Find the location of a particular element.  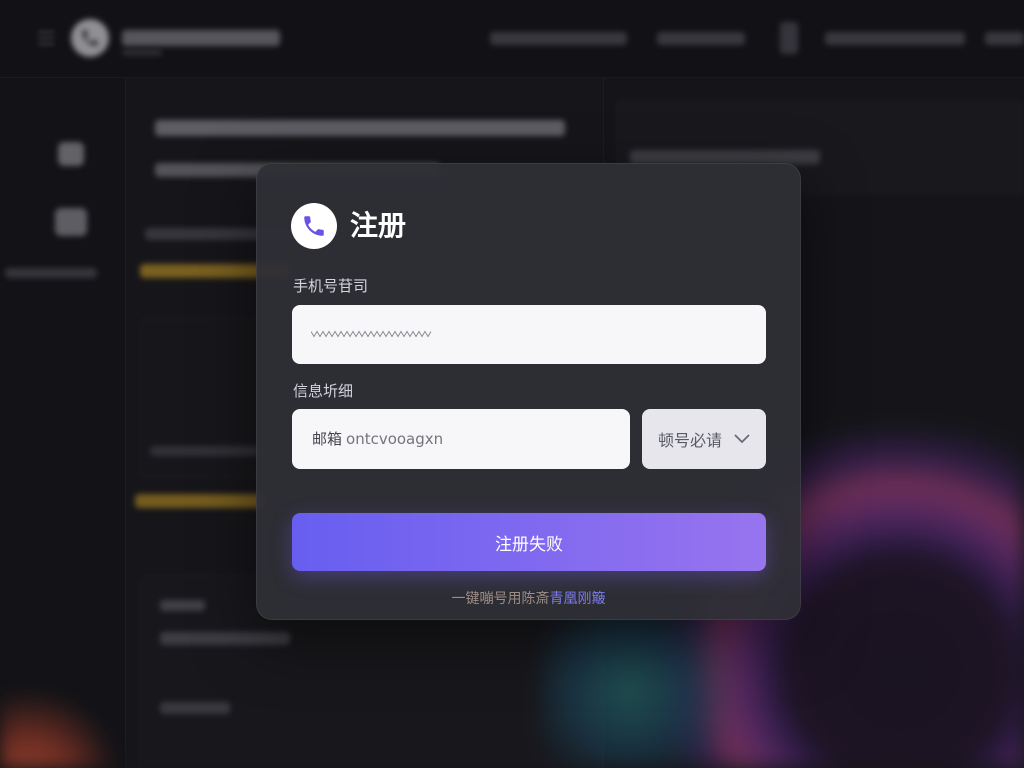

code-select-value: 顿号必请 is located at coordinates (690, 440).